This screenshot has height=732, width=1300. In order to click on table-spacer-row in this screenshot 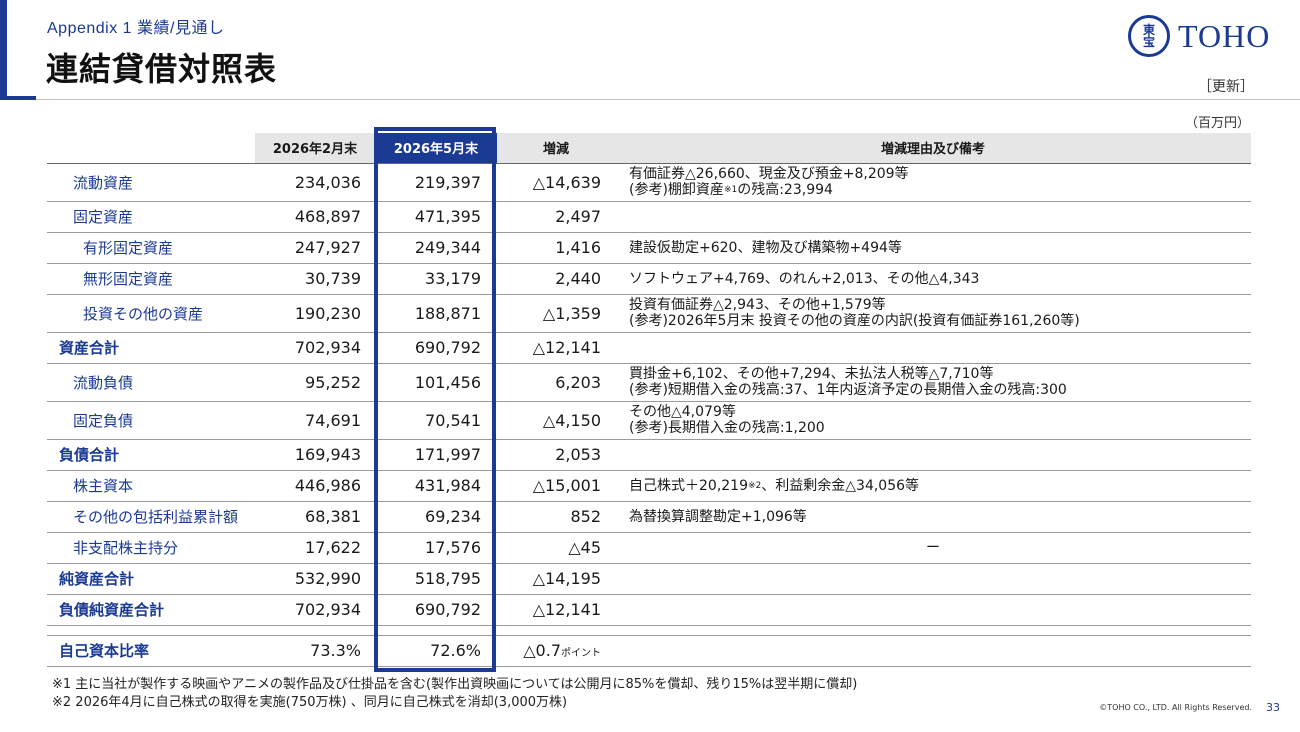, I will do `click(649, 630)`.